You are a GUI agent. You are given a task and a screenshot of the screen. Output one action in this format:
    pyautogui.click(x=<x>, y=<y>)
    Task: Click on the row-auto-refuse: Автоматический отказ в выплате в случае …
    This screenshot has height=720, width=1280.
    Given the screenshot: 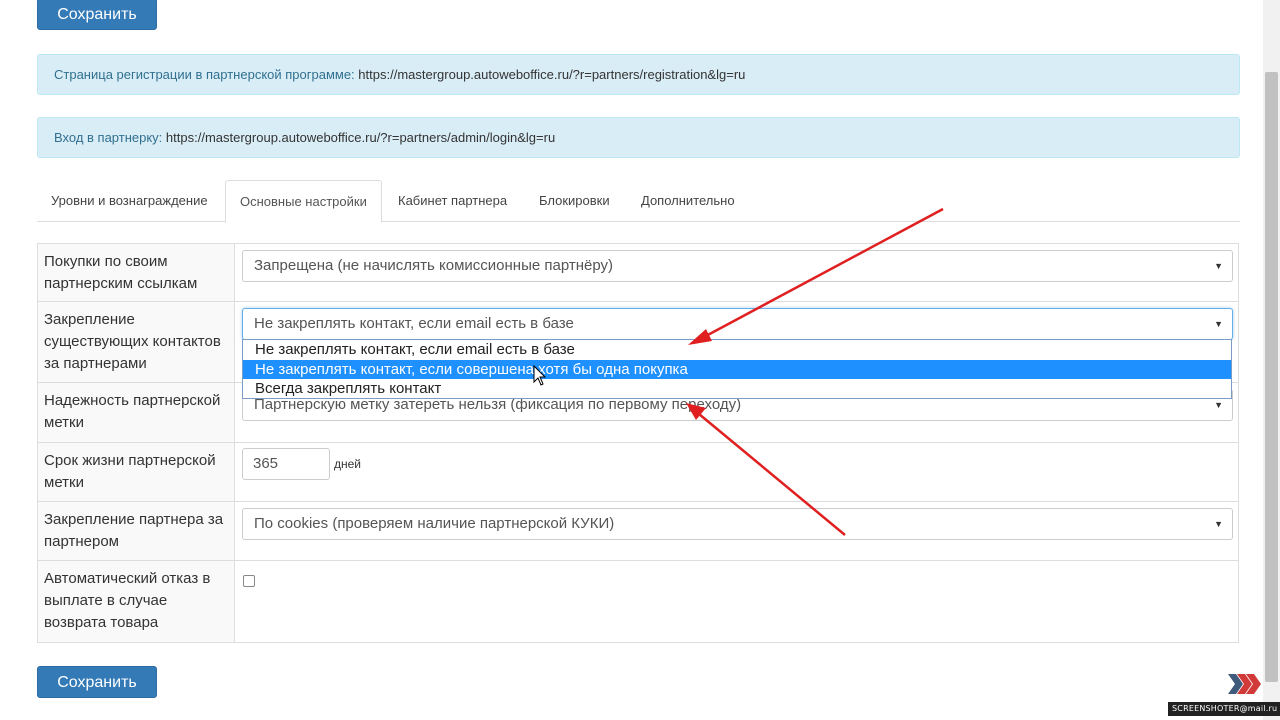 What is the action you would take?
    pyautogui.click(x=638, y=601)
    